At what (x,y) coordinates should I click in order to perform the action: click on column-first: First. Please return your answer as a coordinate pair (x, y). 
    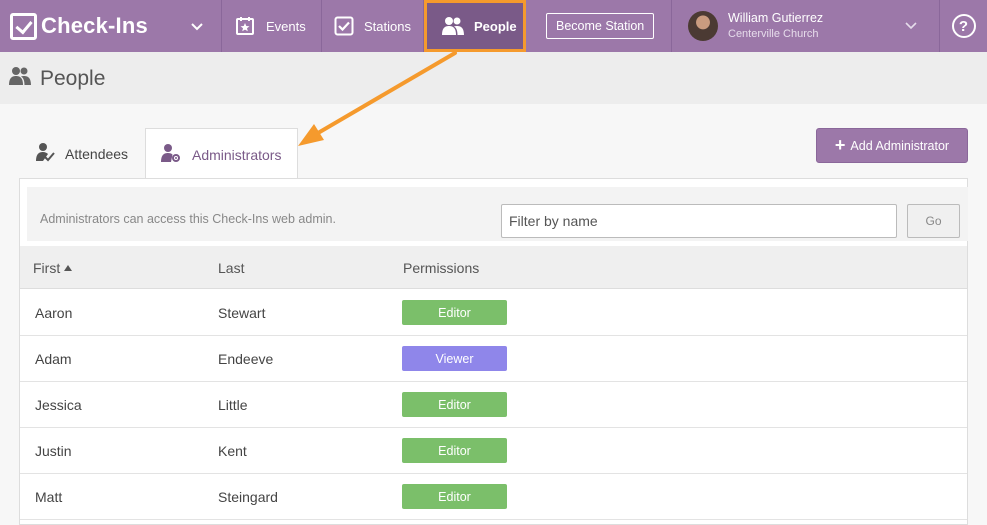
    Looking at the image, I should click on (53, 268).